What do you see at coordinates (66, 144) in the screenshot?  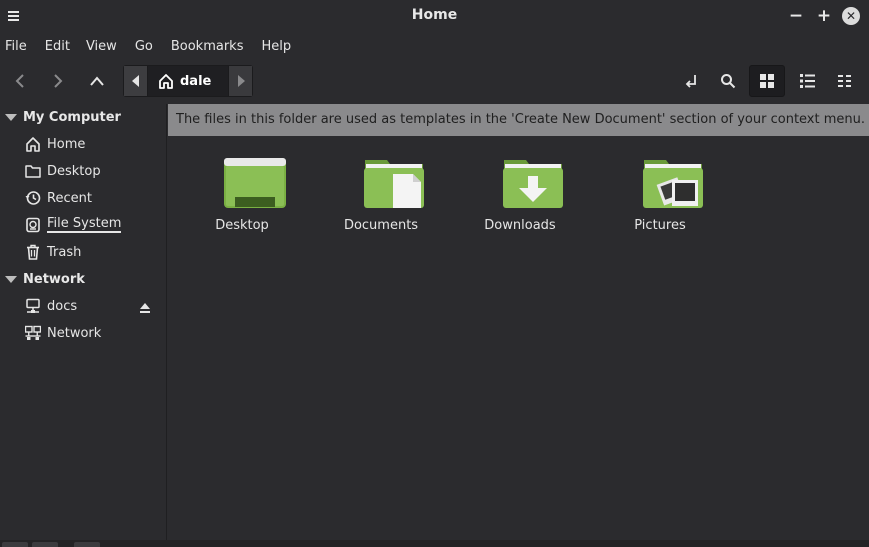 I see `sidebar-item-label: Home` at bounding box center [66, 144].